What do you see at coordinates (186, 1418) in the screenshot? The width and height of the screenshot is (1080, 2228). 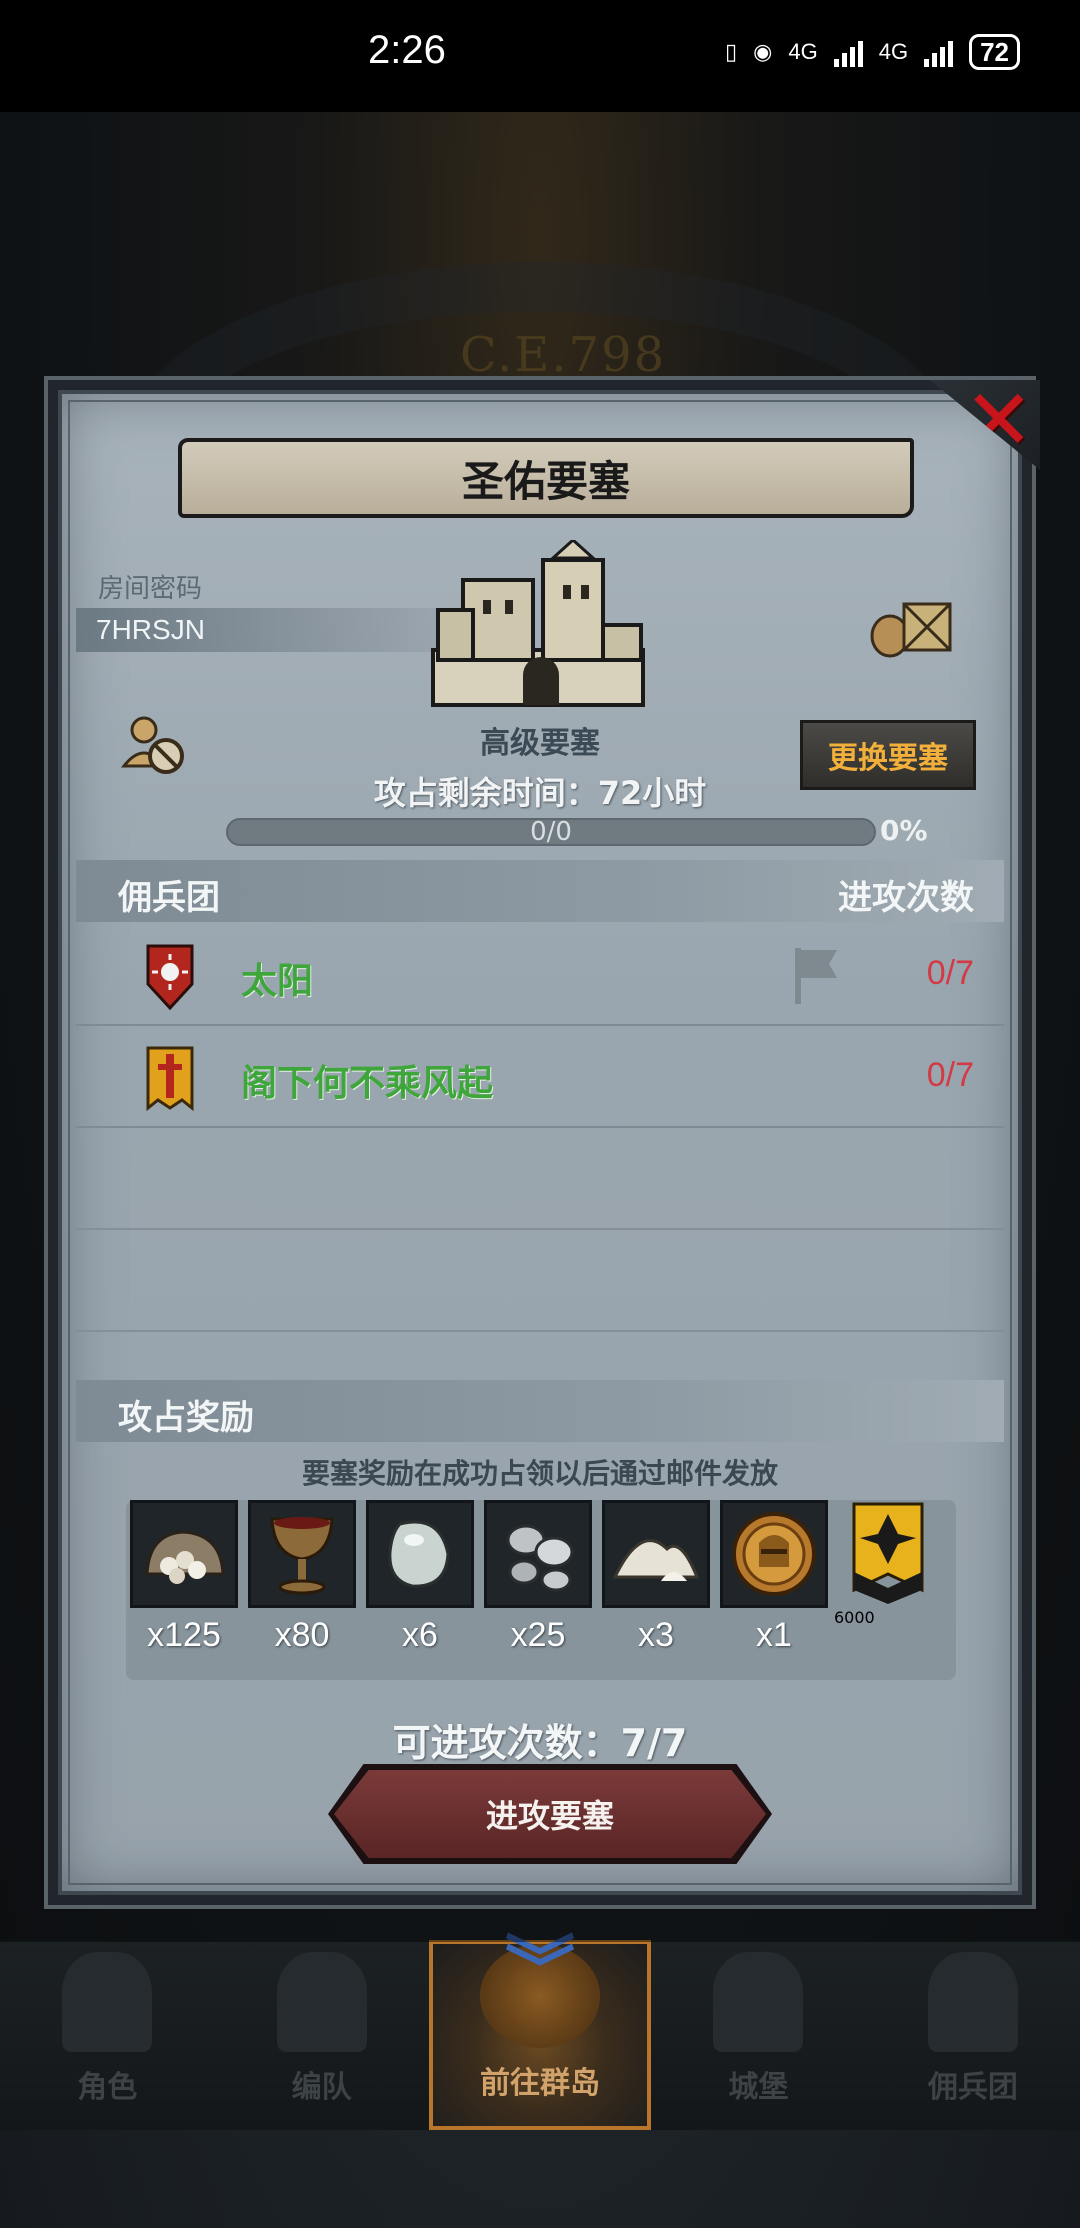 I see `reward-header-label: 攻占奖励` at bounding box center [186, 1418].